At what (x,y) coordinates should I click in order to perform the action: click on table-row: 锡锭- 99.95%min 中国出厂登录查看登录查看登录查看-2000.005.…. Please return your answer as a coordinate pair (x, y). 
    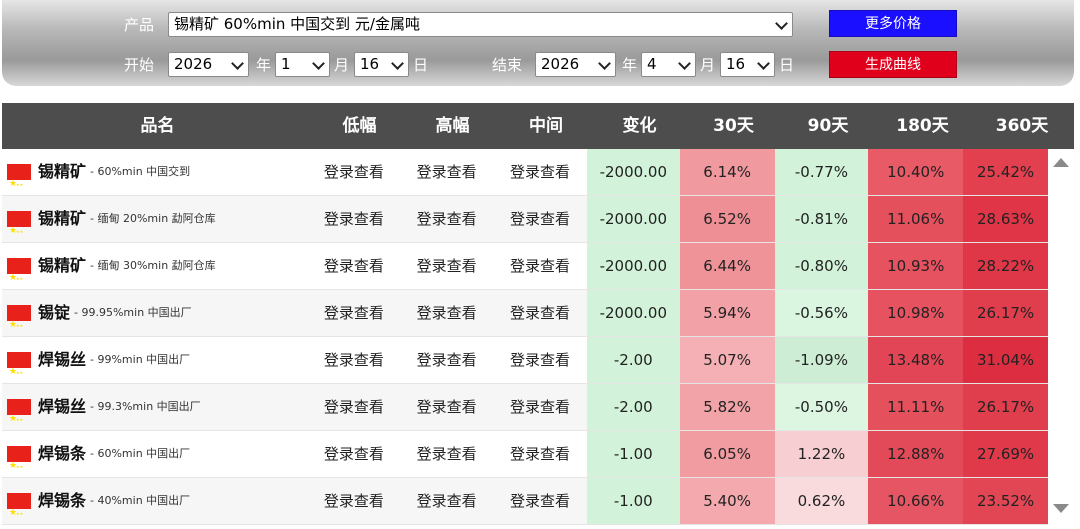
    Looking at the image, I should click on (525, 319).